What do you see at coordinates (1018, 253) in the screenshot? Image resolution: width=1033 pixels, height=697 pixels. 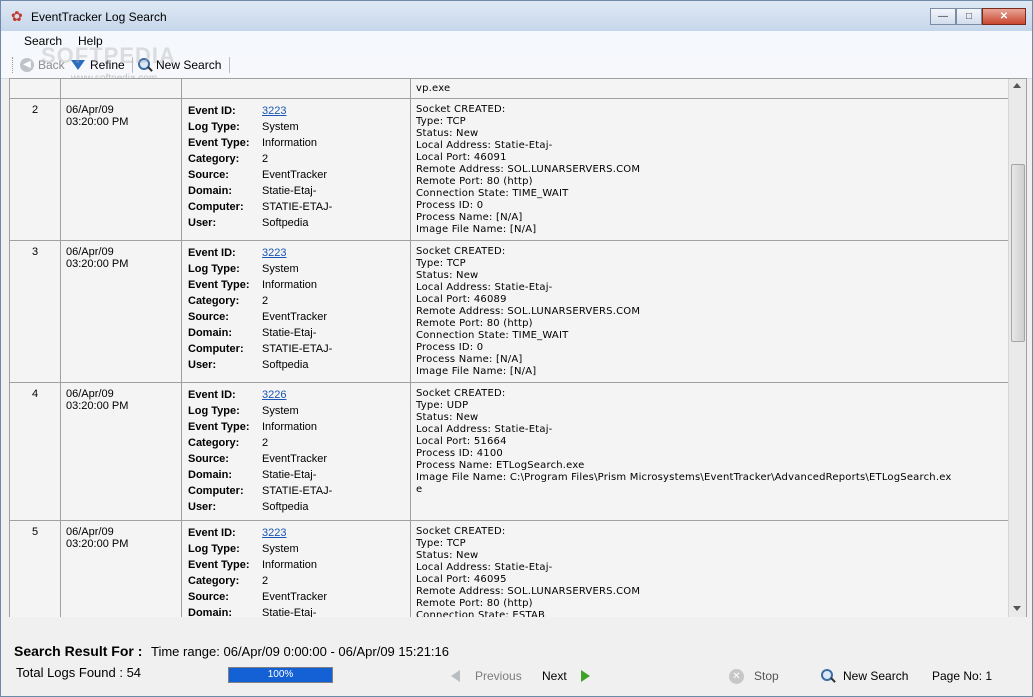 I see `scrollbar-thumb` at bounding box center [1018, 253].